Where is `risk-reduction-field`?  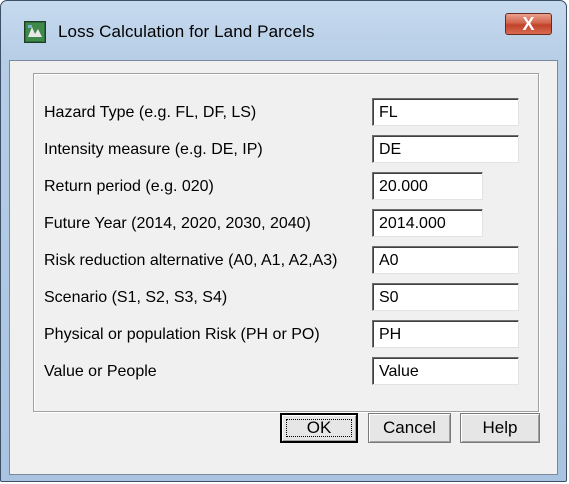 risk-reduction-field is located at coordinates (445, 260).